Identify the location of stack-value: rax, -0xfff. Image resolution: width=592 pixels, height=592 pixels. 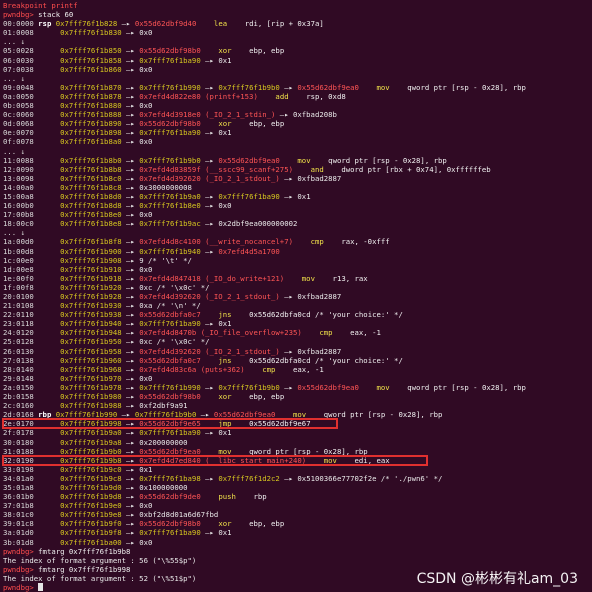
(365, 242).